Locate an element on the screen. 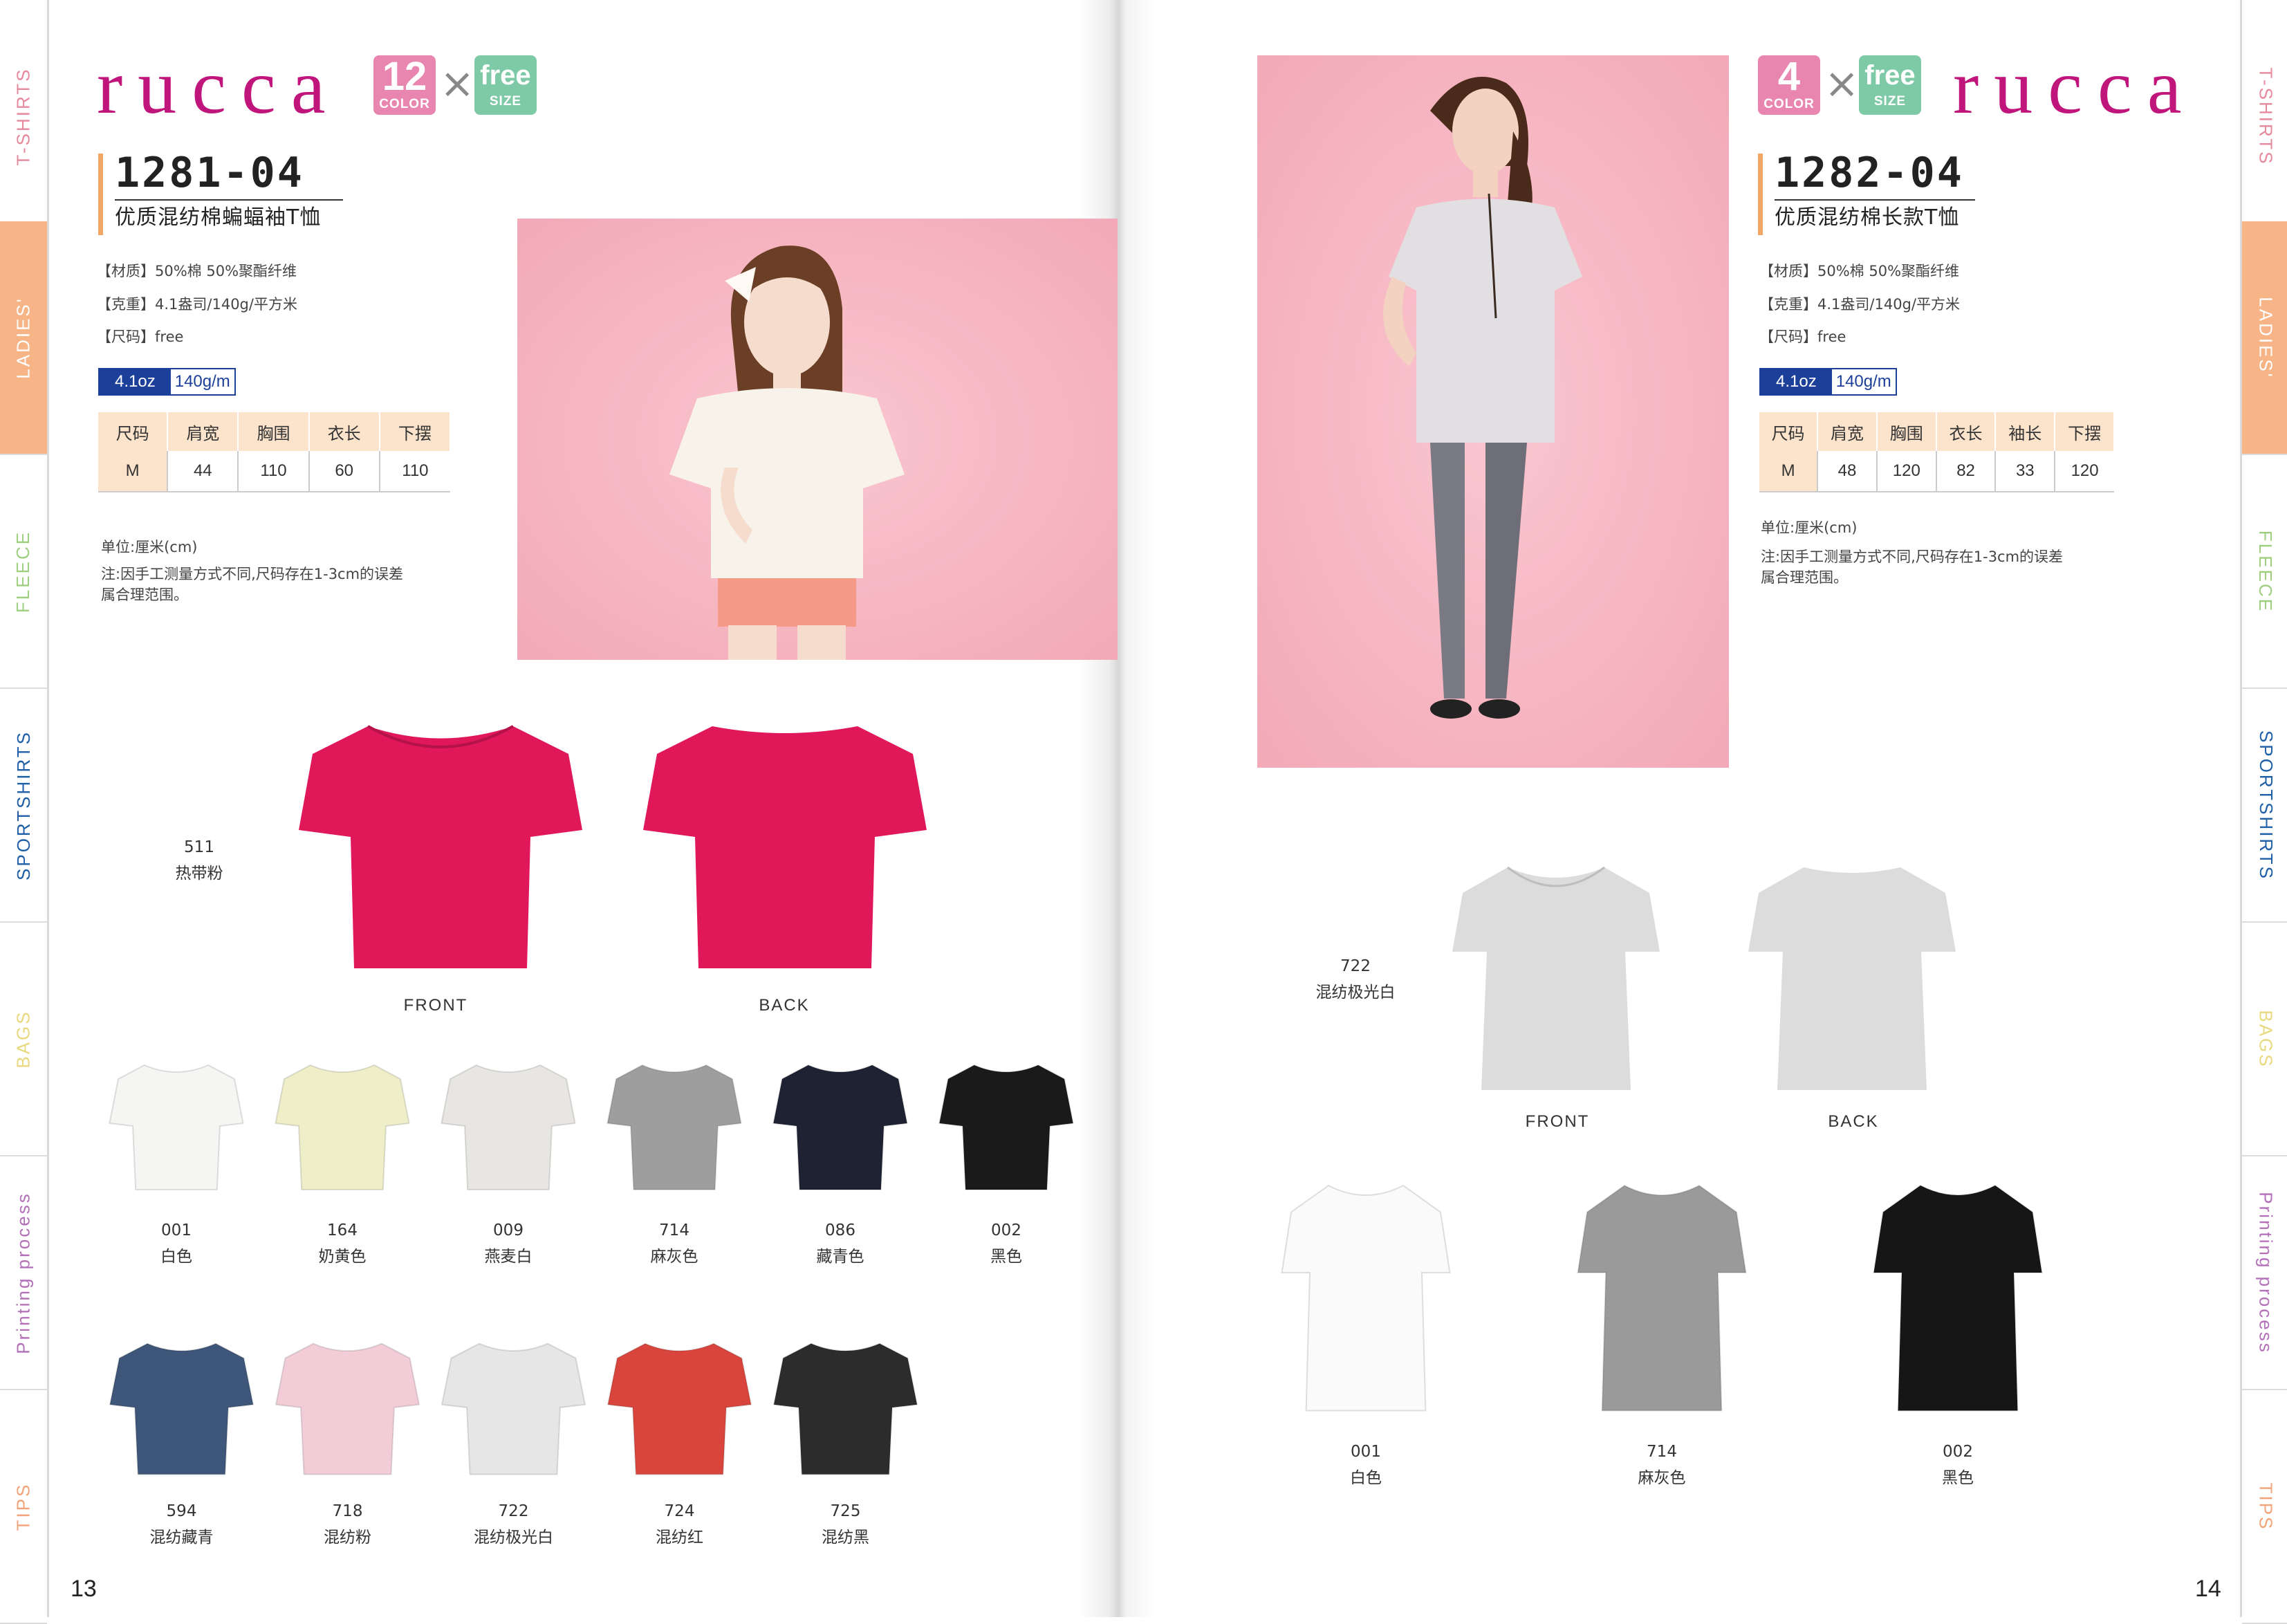 This screenshot has width=2287, height=1624. table-cell: 60 is located at coordinates (344, 471).